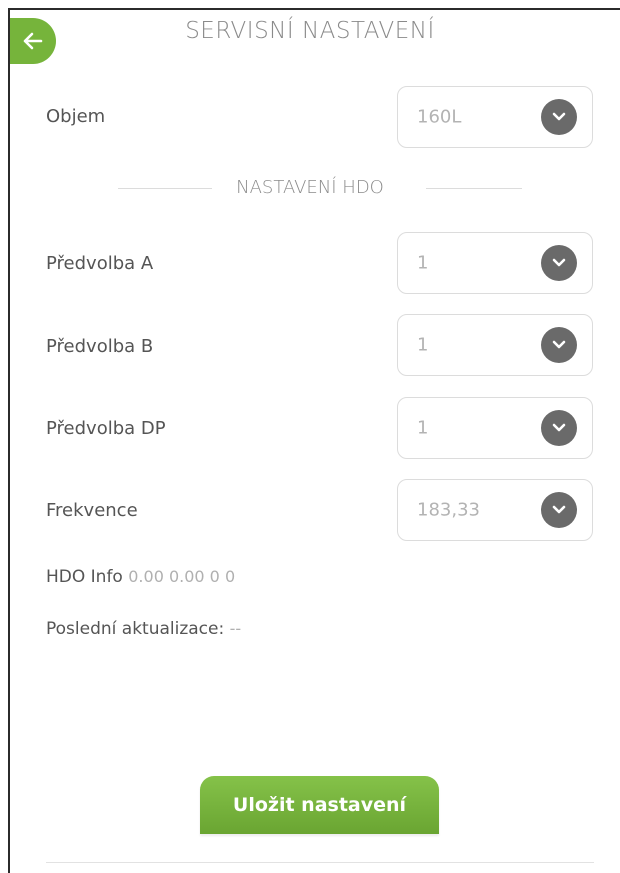  Describe the element at coordinates (319, 805) in the screenshot. I see `save-settings-button: Uložit nastavení` at that location.